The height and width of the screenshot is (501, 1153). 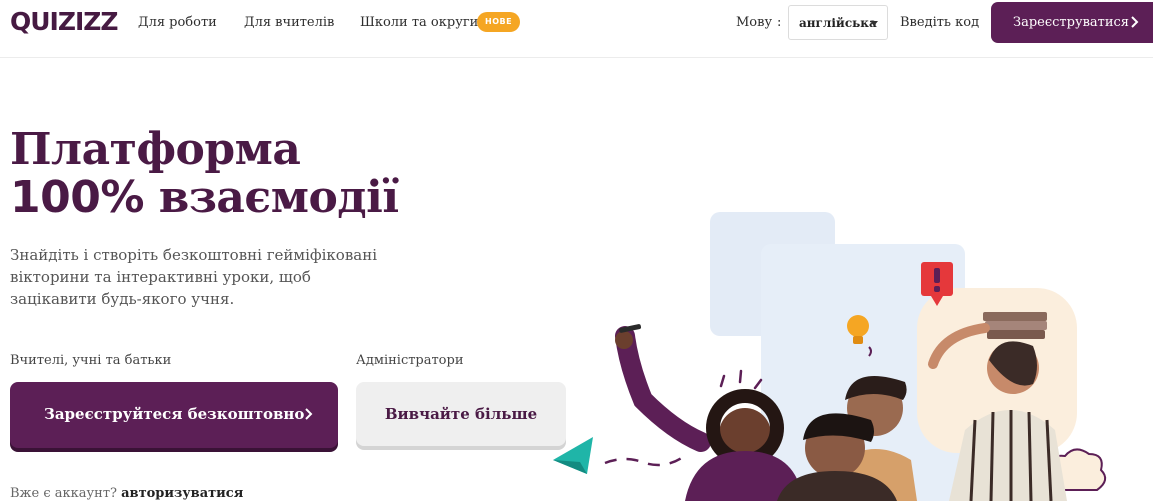 I want to click on learn-more-label: Вивчайте більше, so click(x=461, y=414).